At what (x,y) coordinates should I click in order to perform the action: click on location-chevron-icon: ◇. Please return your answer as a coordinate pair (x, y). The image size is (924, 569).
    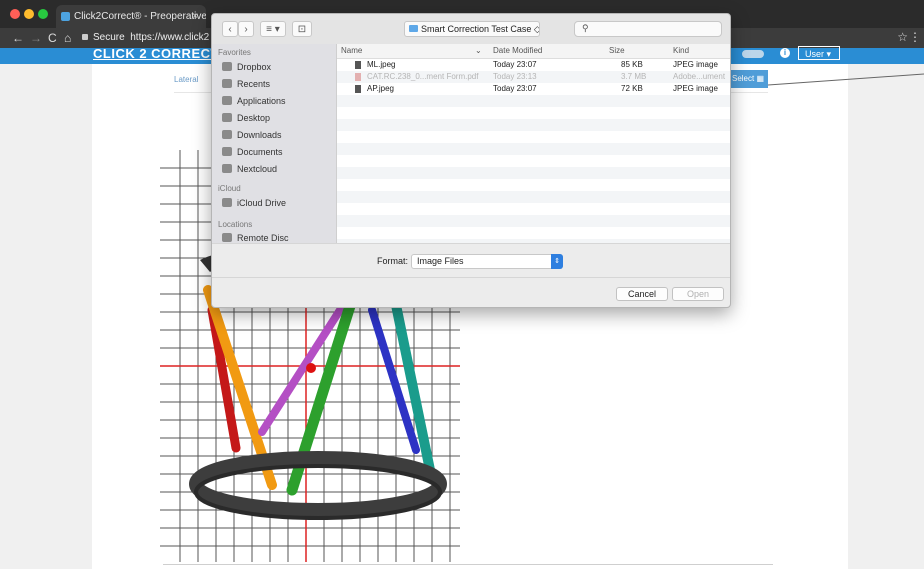
    Looking at the image, I should click on (536, 29).